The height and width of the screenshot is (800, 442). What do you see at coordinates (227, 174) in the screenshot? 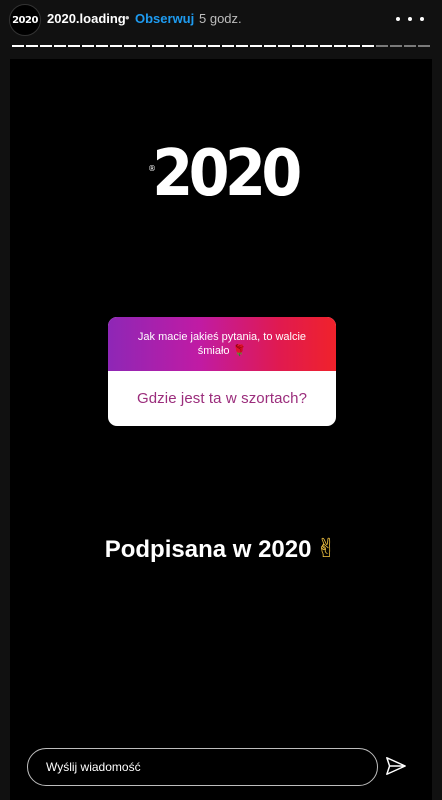
I see `story-logo: 2020` at bounding box center [227, 174].